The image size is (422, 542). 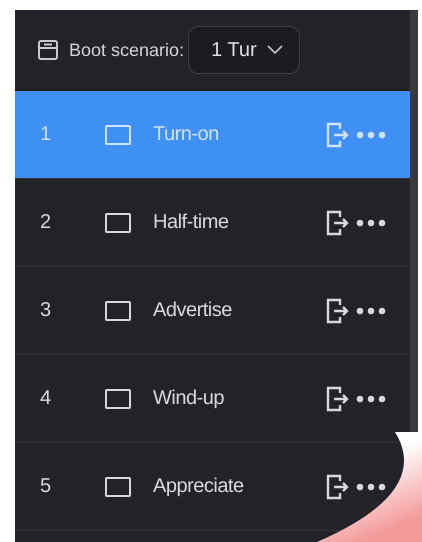 I want to click on row-number: 4, so click(x=46, y=398).